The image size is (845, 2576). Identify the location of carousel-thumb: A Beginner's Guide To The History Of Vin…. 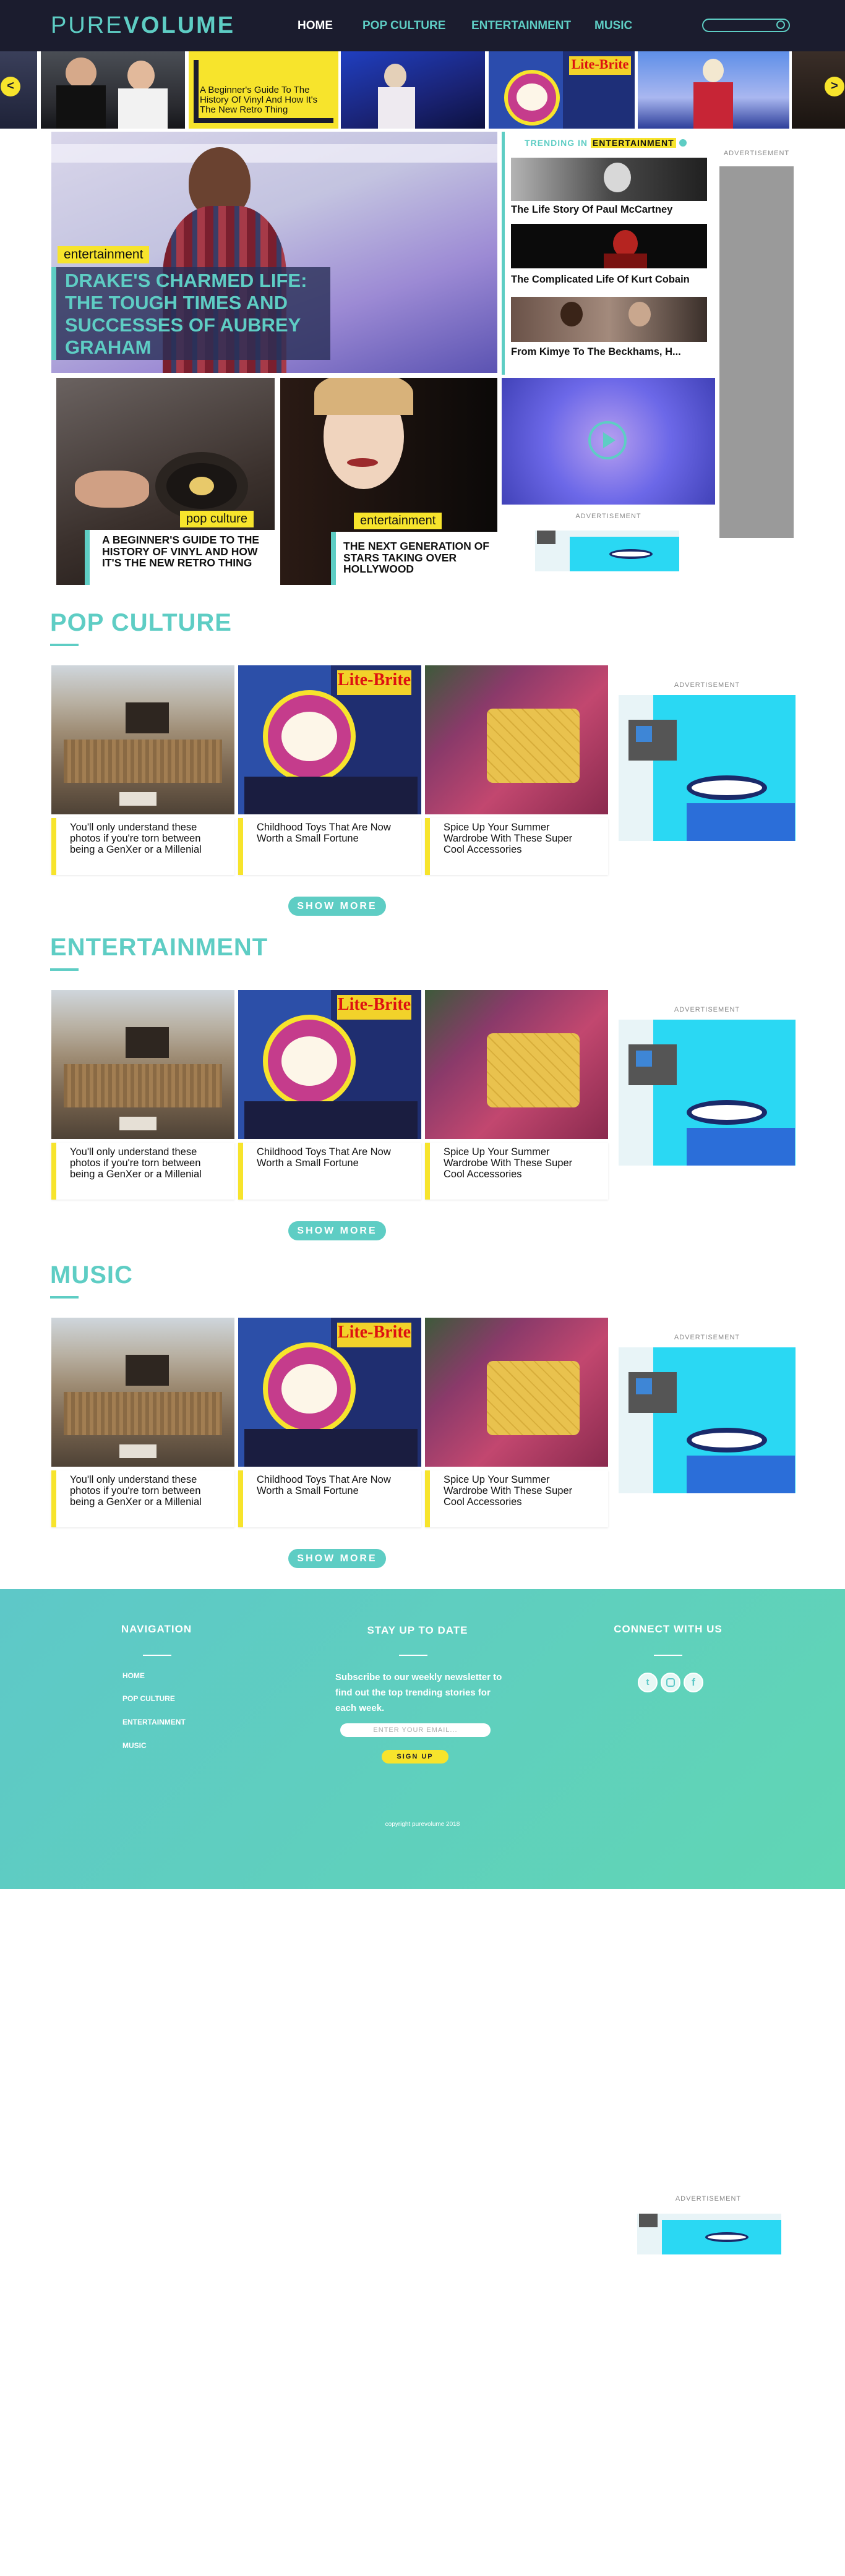
(263, 90).